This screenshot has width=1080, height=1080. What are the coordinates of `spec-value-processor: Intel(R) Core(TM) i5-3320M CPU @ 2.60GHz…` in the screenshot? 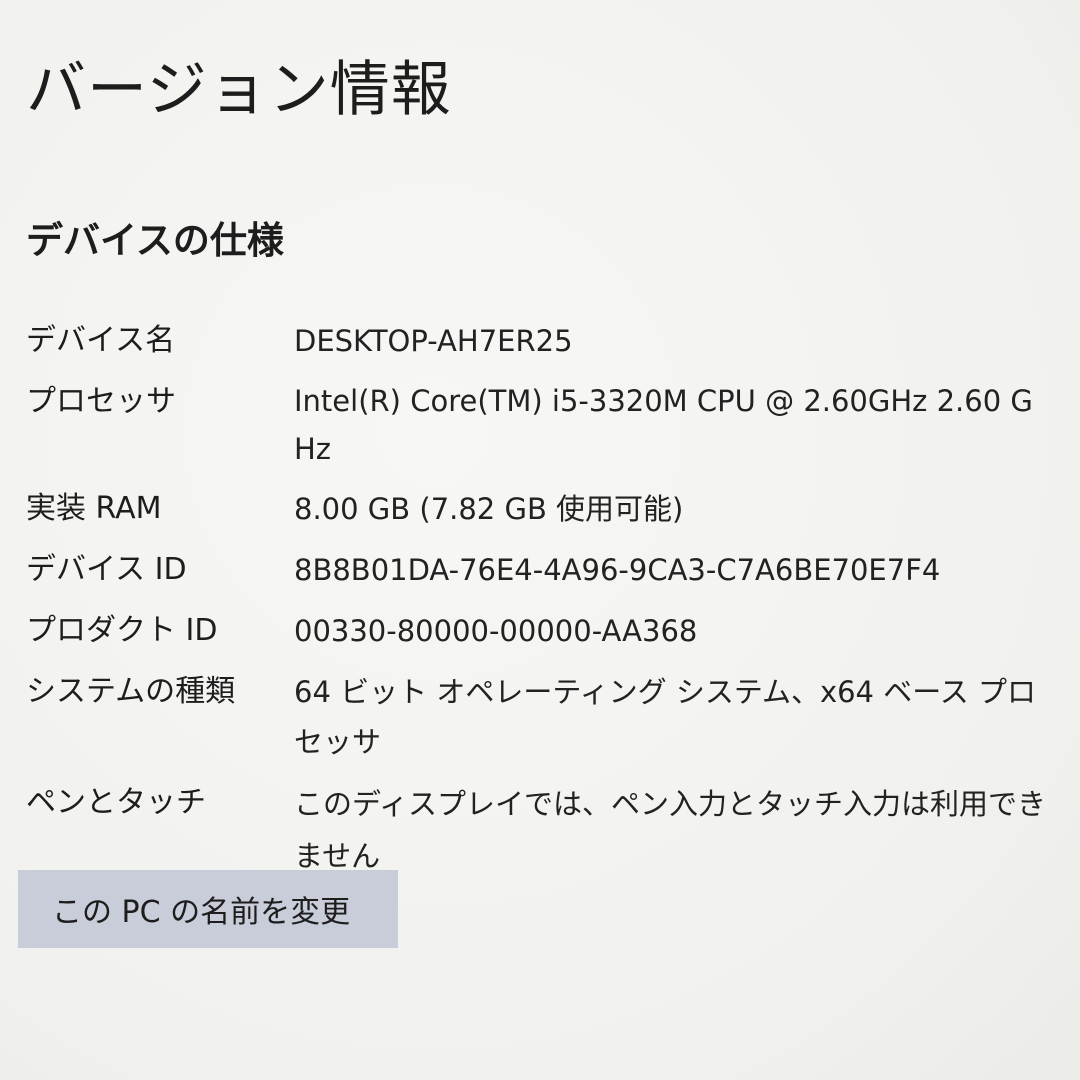 It's located at (663, 425).